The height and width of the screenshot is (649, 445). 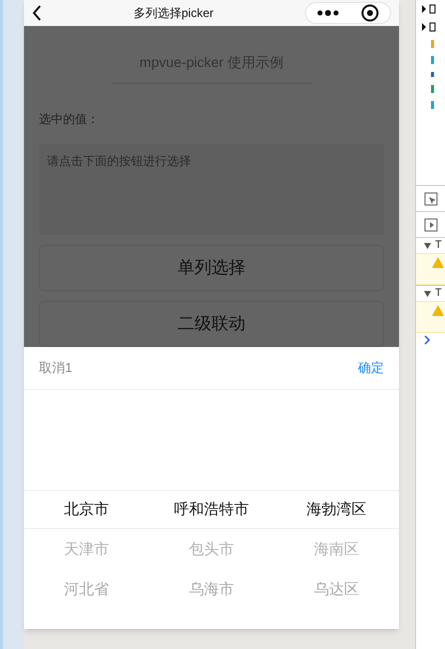 What do you see at coordinates (86, 590) in the screenshot?
I see `picker-option: 河北省` at bounding box center [86, 590].